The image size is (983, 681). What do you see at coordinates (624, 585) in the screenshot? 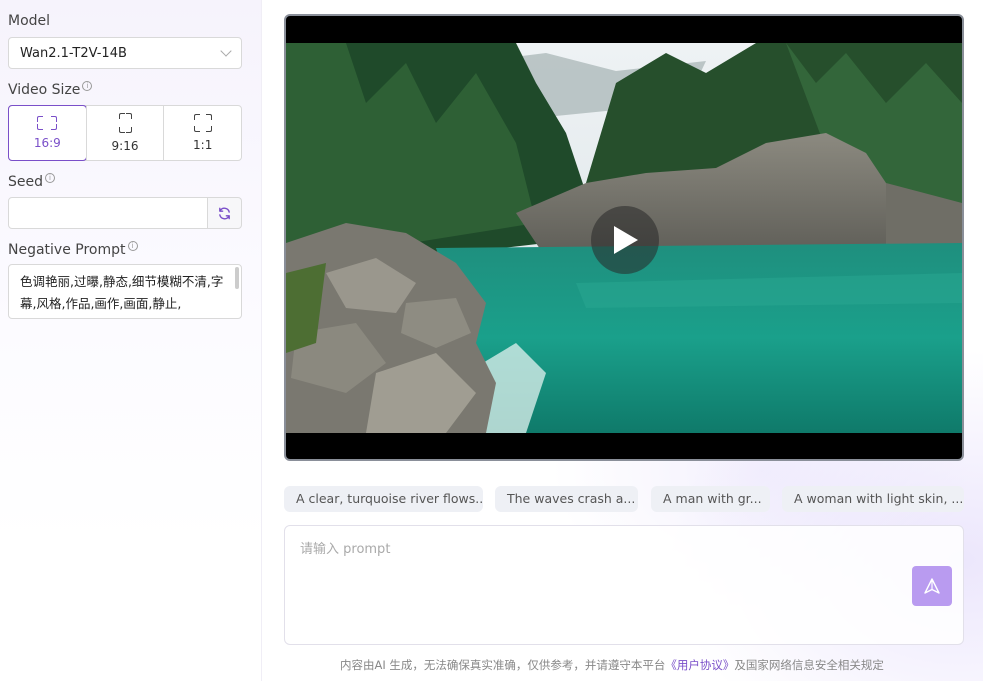
I see `prompt-input: 请输入 prompt` at bounding box center [624, 585].